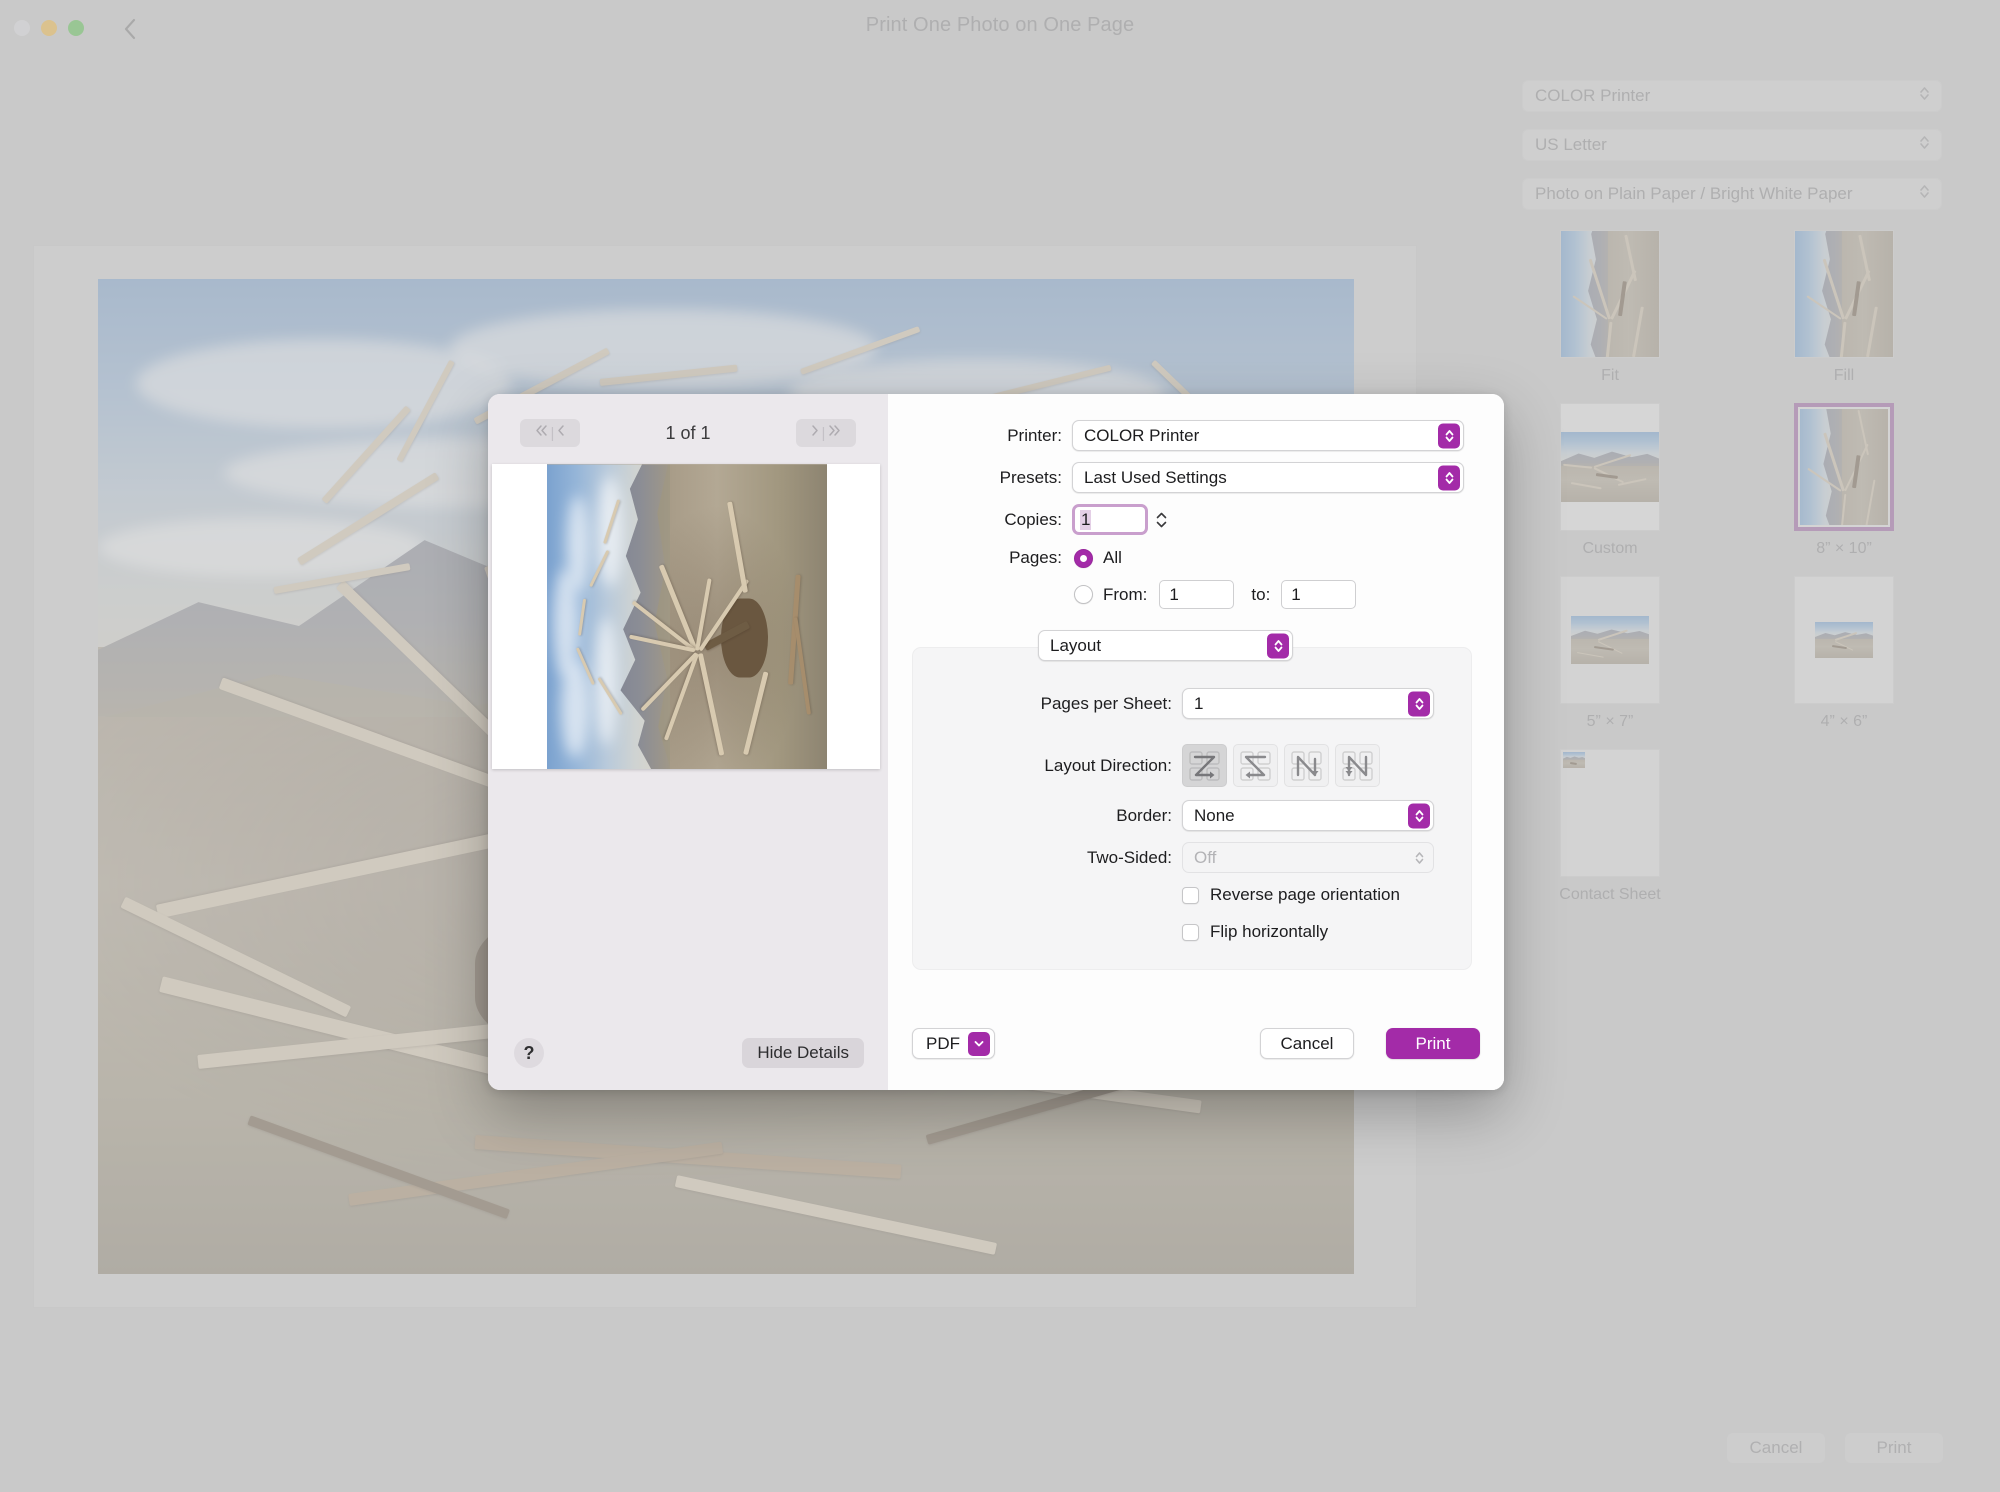 Image resolution: width=2000 pixels, height=1492 pixels. What do you see at coordinates (1844, 375) in the screenshot?
I see `preset-label: Fill` at bounding box center [1844, 375].